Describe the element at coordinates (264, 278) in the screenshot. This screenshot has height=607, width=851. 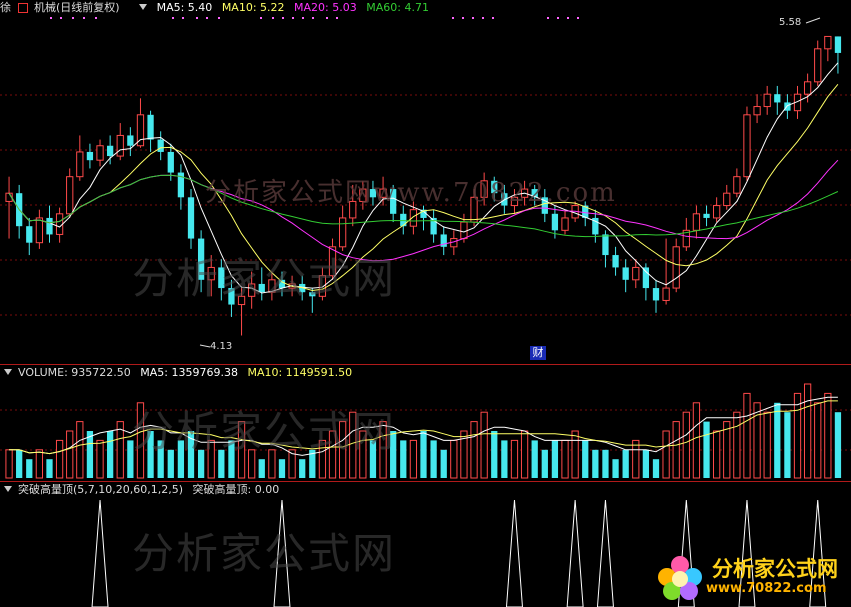
I see `watermark-cn-1: 分析家公式网` at that location.